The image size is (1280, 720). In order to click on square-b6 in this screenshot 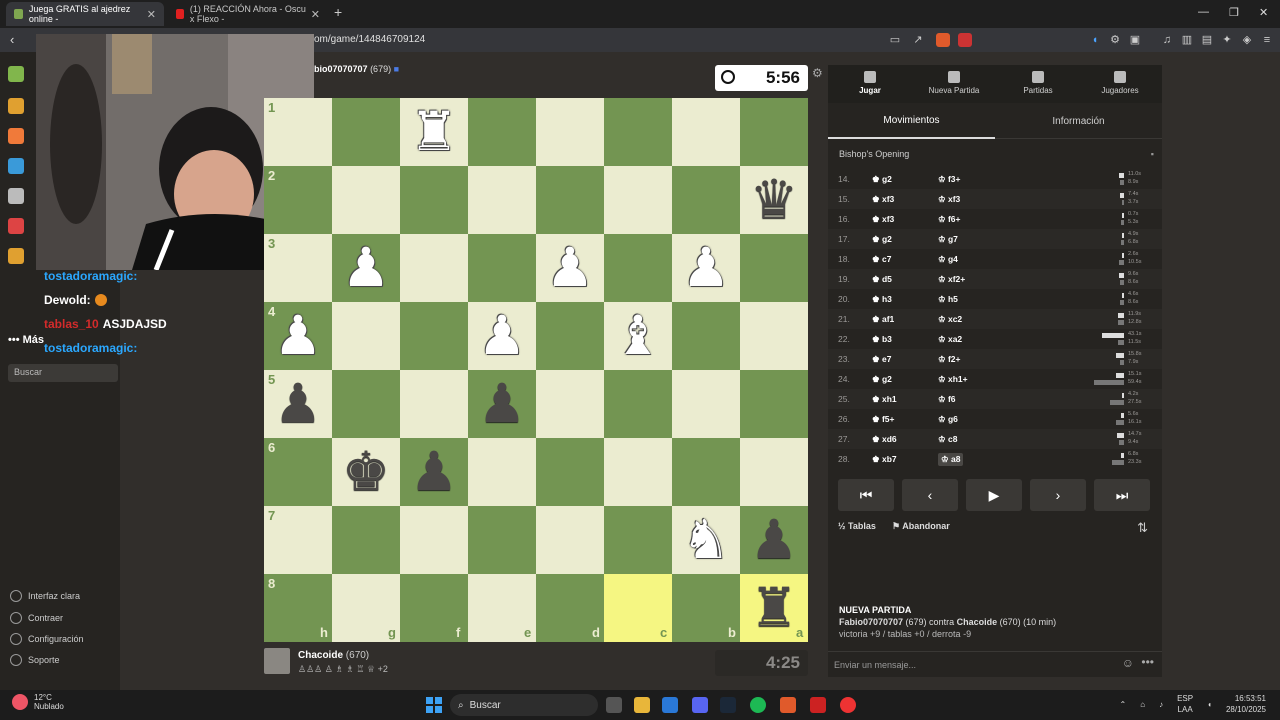, I will do `click(706, 472)`.